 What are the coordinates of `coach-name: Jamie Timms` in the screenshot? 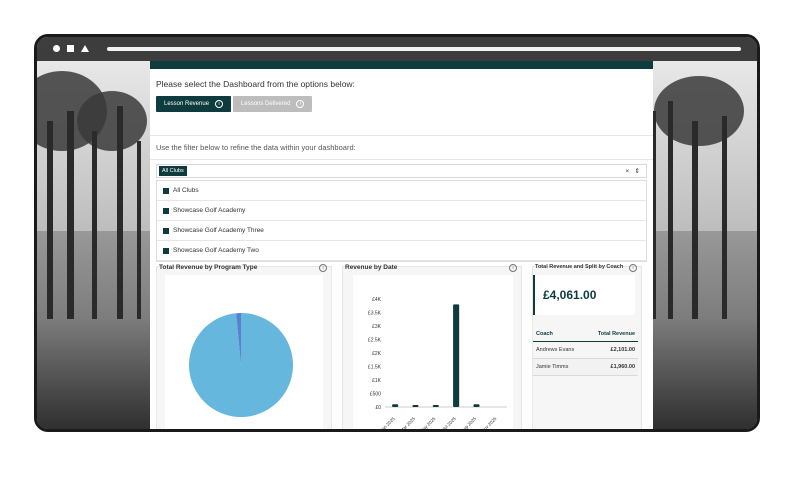 It's located at (560, 367).